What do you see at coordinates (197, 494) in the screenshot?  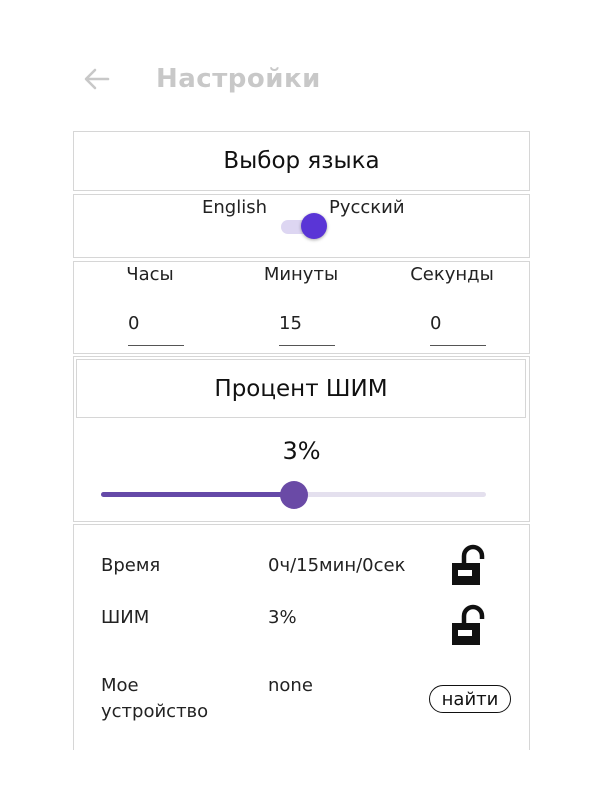 I see `slider-fill` at bounding box center [197, 494].